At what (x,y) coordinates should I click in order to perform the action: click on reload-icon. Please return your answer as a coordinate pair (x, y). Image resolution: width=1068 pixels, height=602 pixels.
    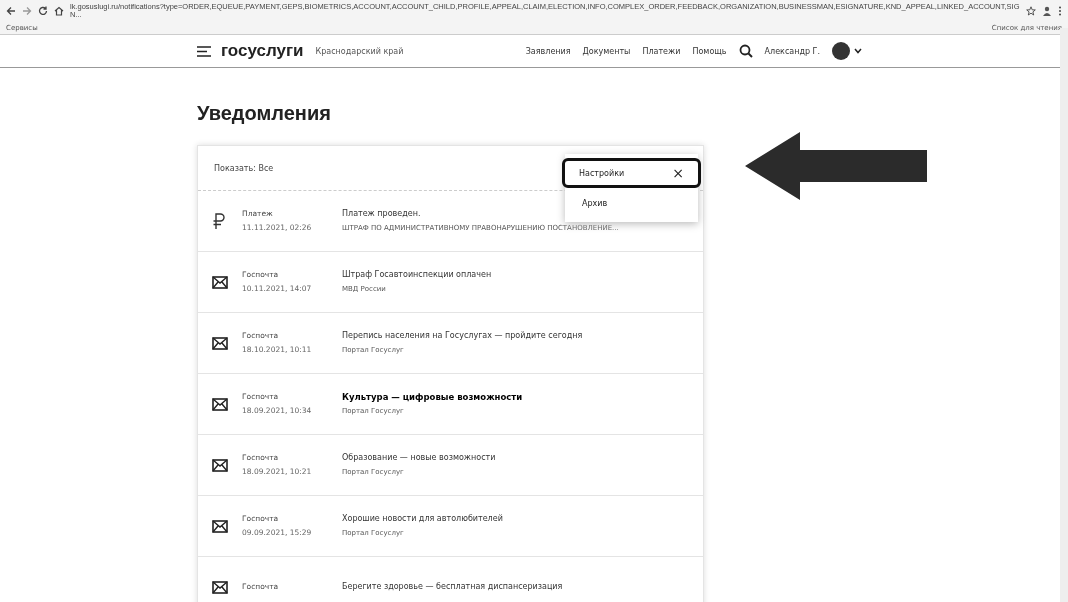
    Looking at the image, I should click on (43, 11).